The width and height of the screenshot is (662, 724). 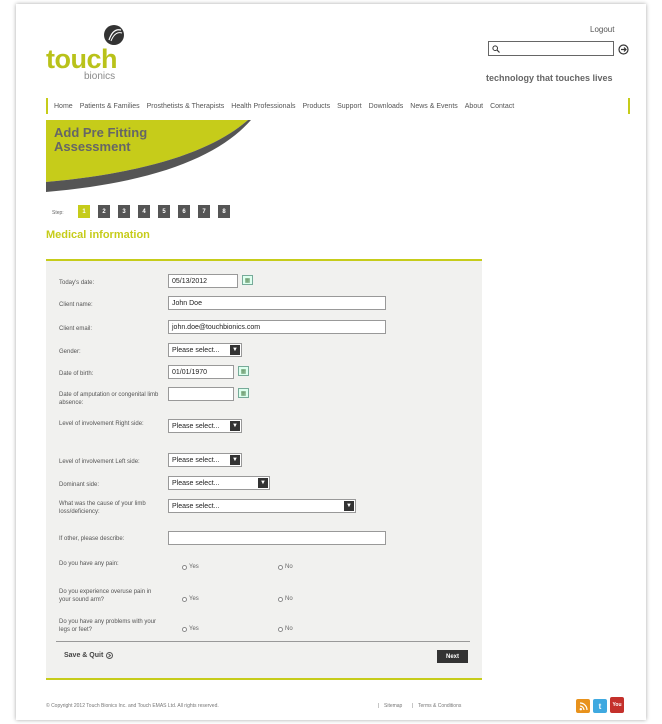 I want to click on step-4: 4, so click(x=144, y=211).